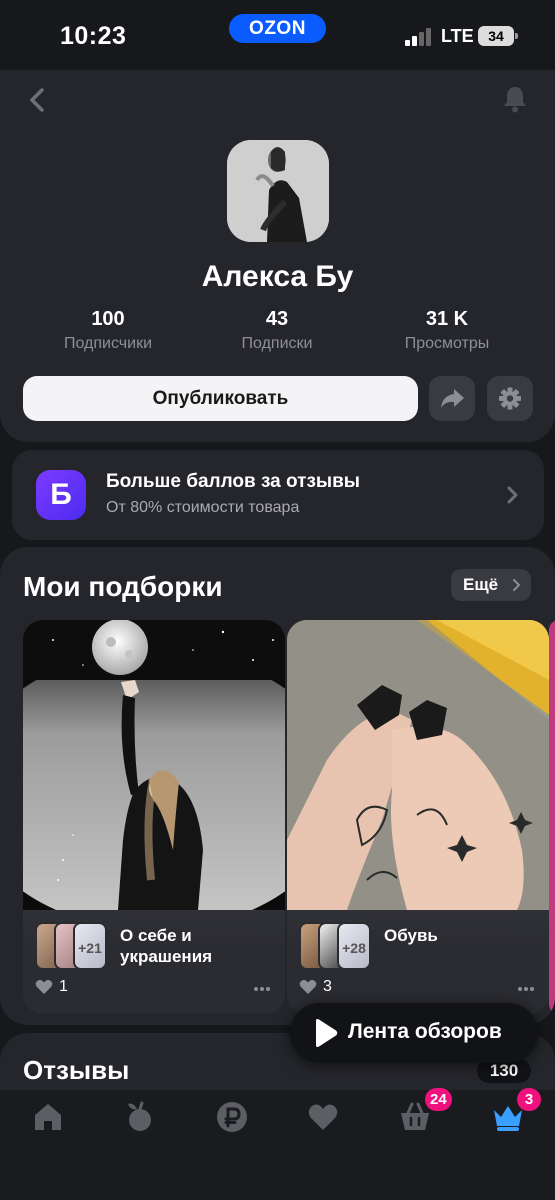 The image size is (555, 1200). Describe the element at coordinates (203, 507) in the screenshot. I see `bonus-subtitle: От 80% стоимости товара` at that location.